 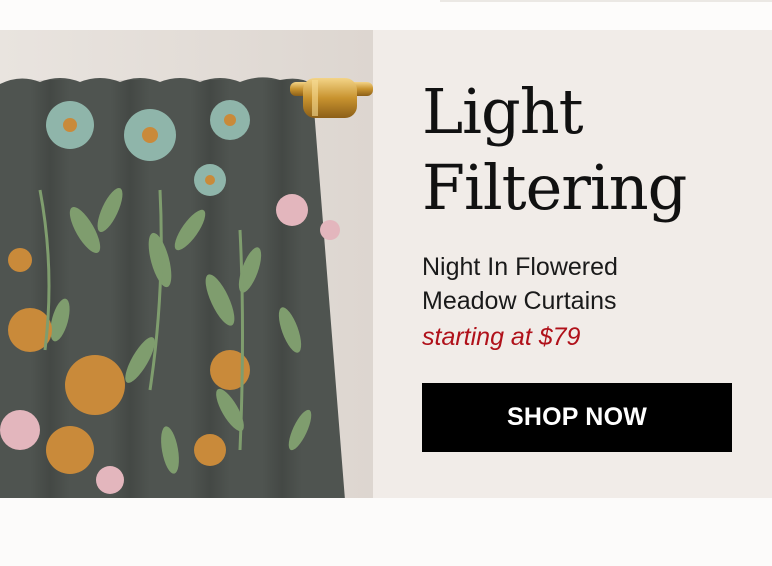 What do you see at coordinates (554, 150) in the screenshot?
I see `headline: Light Filtering` at bounding box center [554, 150].